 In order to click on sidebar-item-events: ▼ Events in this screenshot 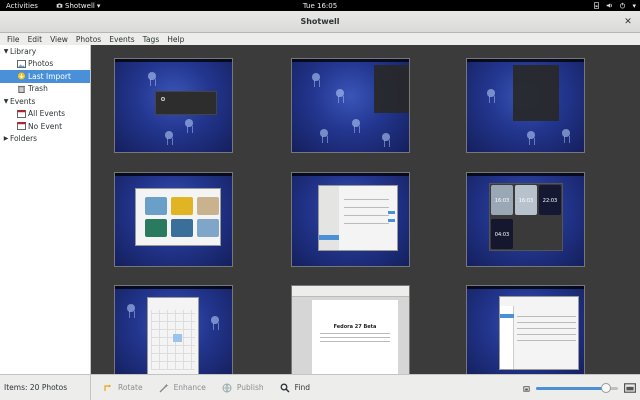, I will do `click(45, 101)`.